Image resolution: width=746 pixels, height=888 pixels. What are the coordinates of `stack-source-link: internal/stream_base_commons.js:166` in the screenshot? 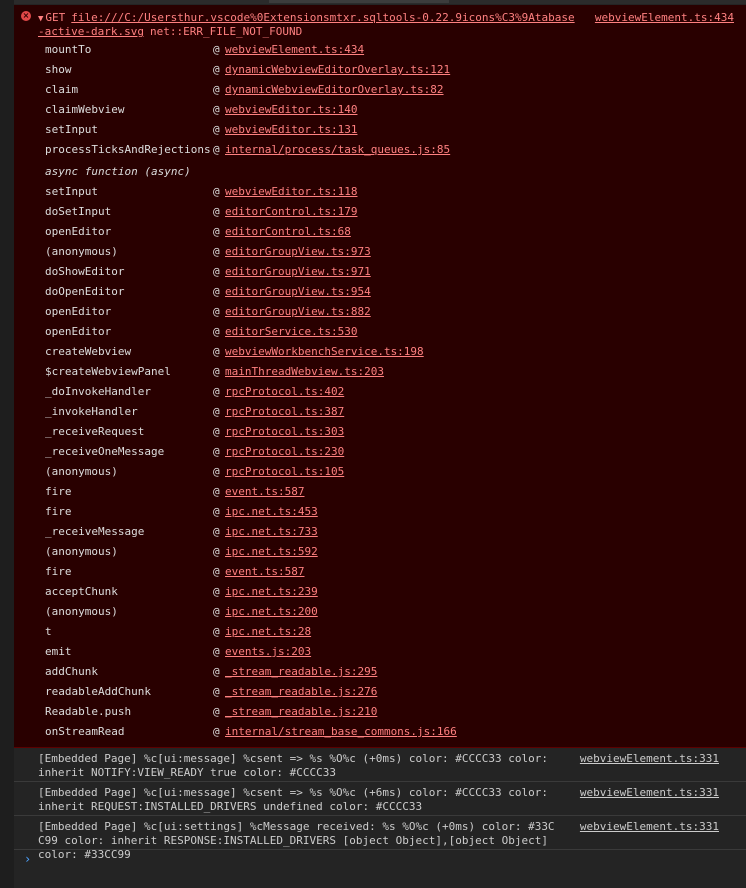 It's located at (341, 732).